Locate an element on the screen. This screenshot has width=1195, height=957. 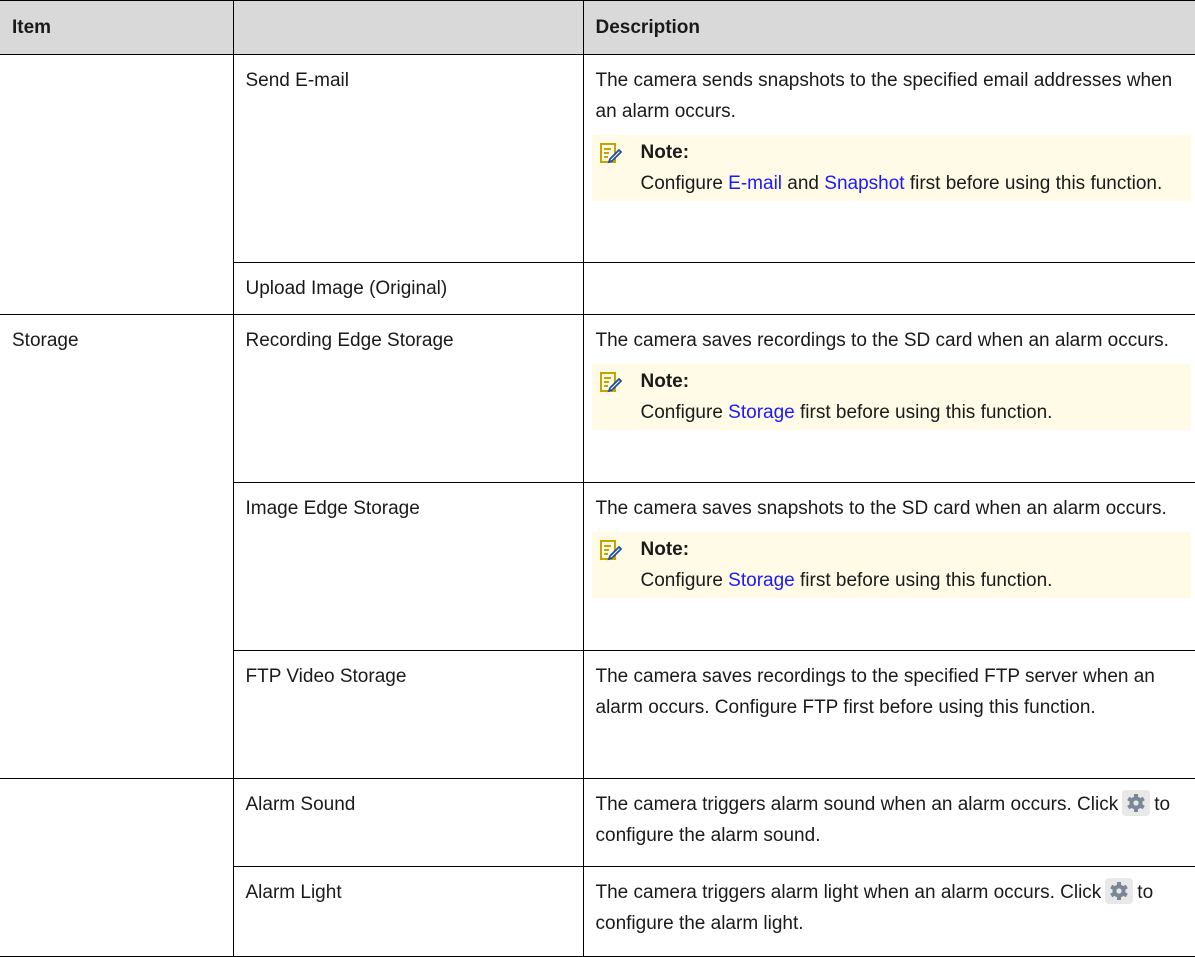
group-cell-storage: Storage is located at coordinates (117, 546).